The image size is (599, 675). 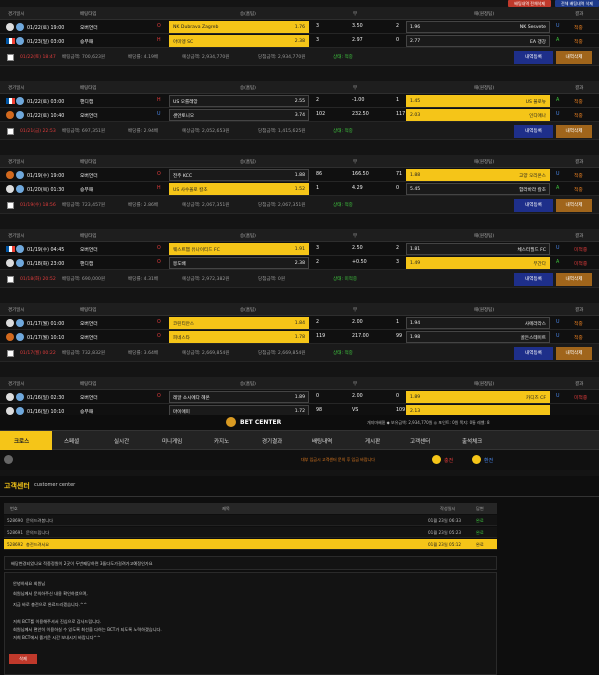 I want to click on row-title: 충전드려서요, so click(x=37, y=545).